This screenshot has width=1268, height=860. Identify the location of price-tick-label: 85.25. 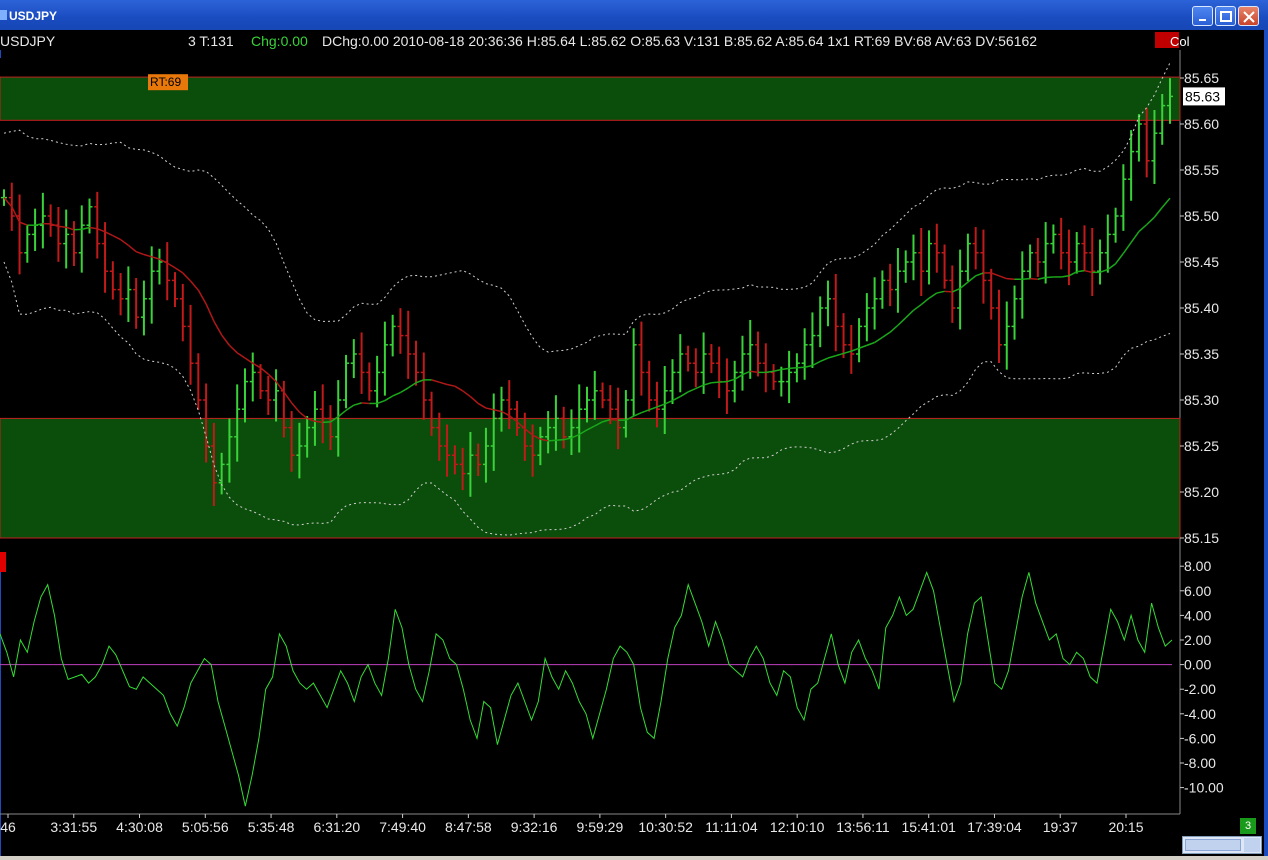
(1201, 446).